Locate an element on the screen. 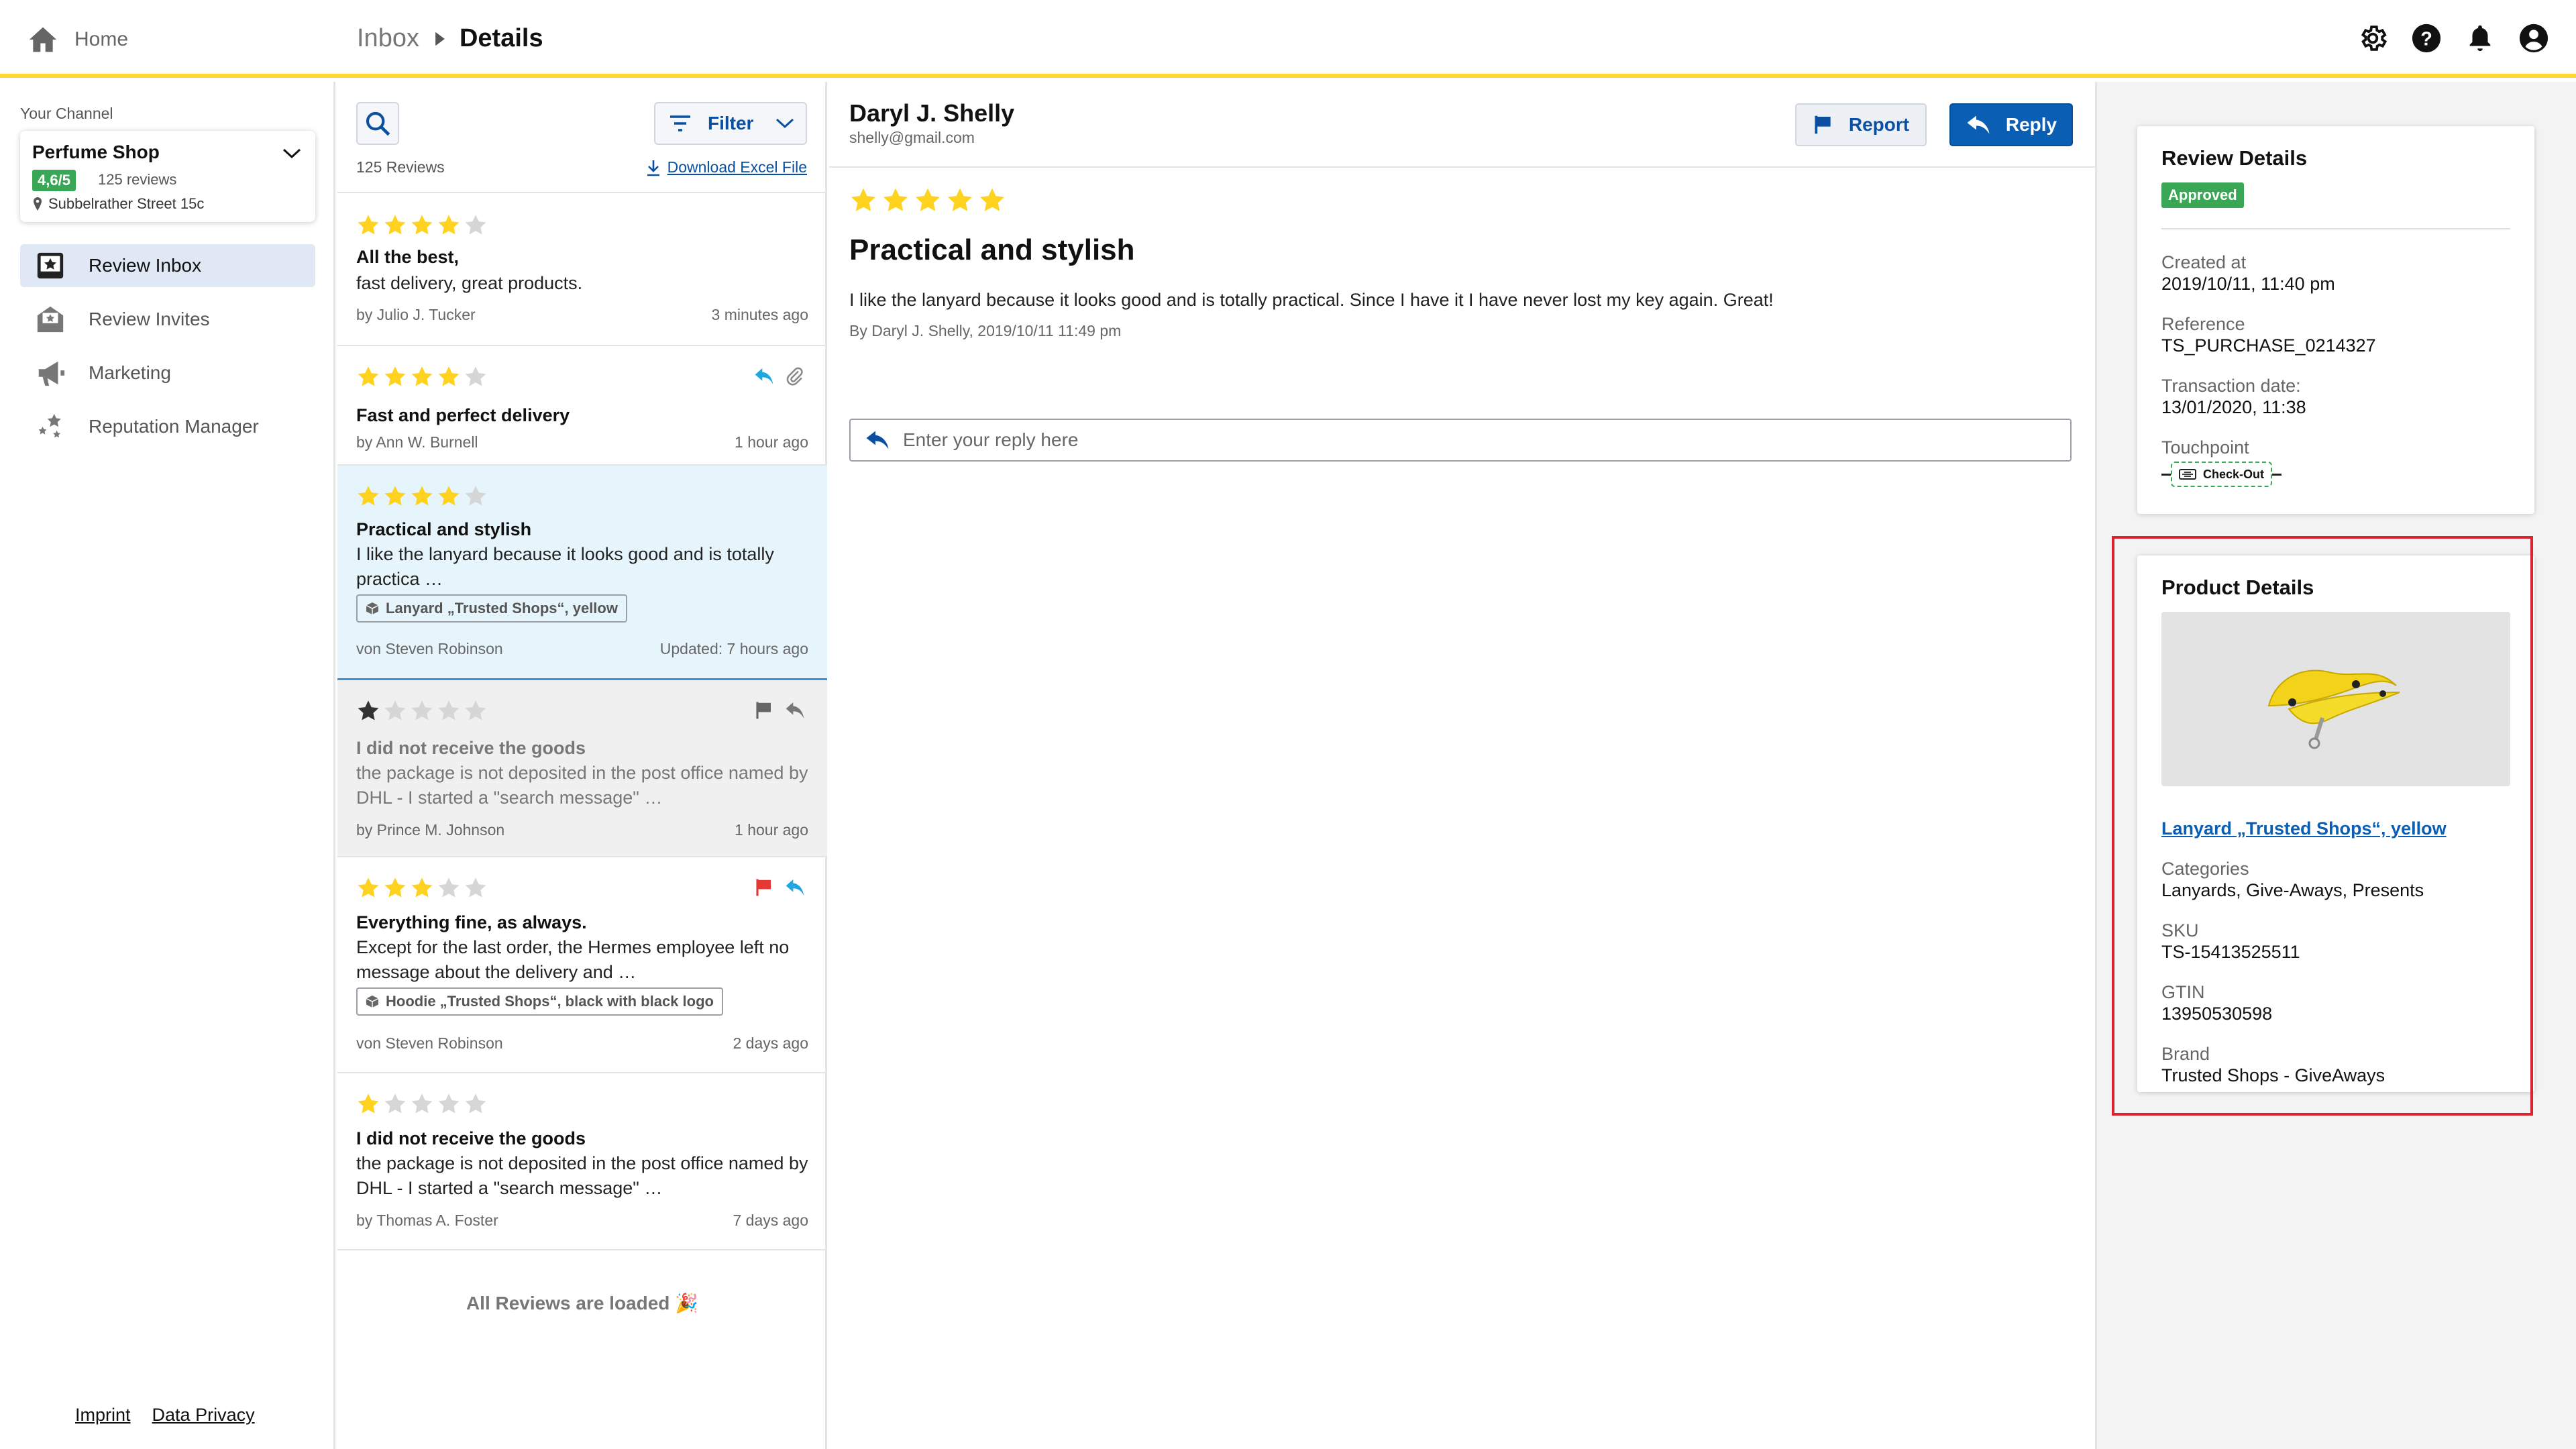 The height and width of the screenshot is (1449, 2576). review-title: Practical and stylish is located at coordinates (444, 529).